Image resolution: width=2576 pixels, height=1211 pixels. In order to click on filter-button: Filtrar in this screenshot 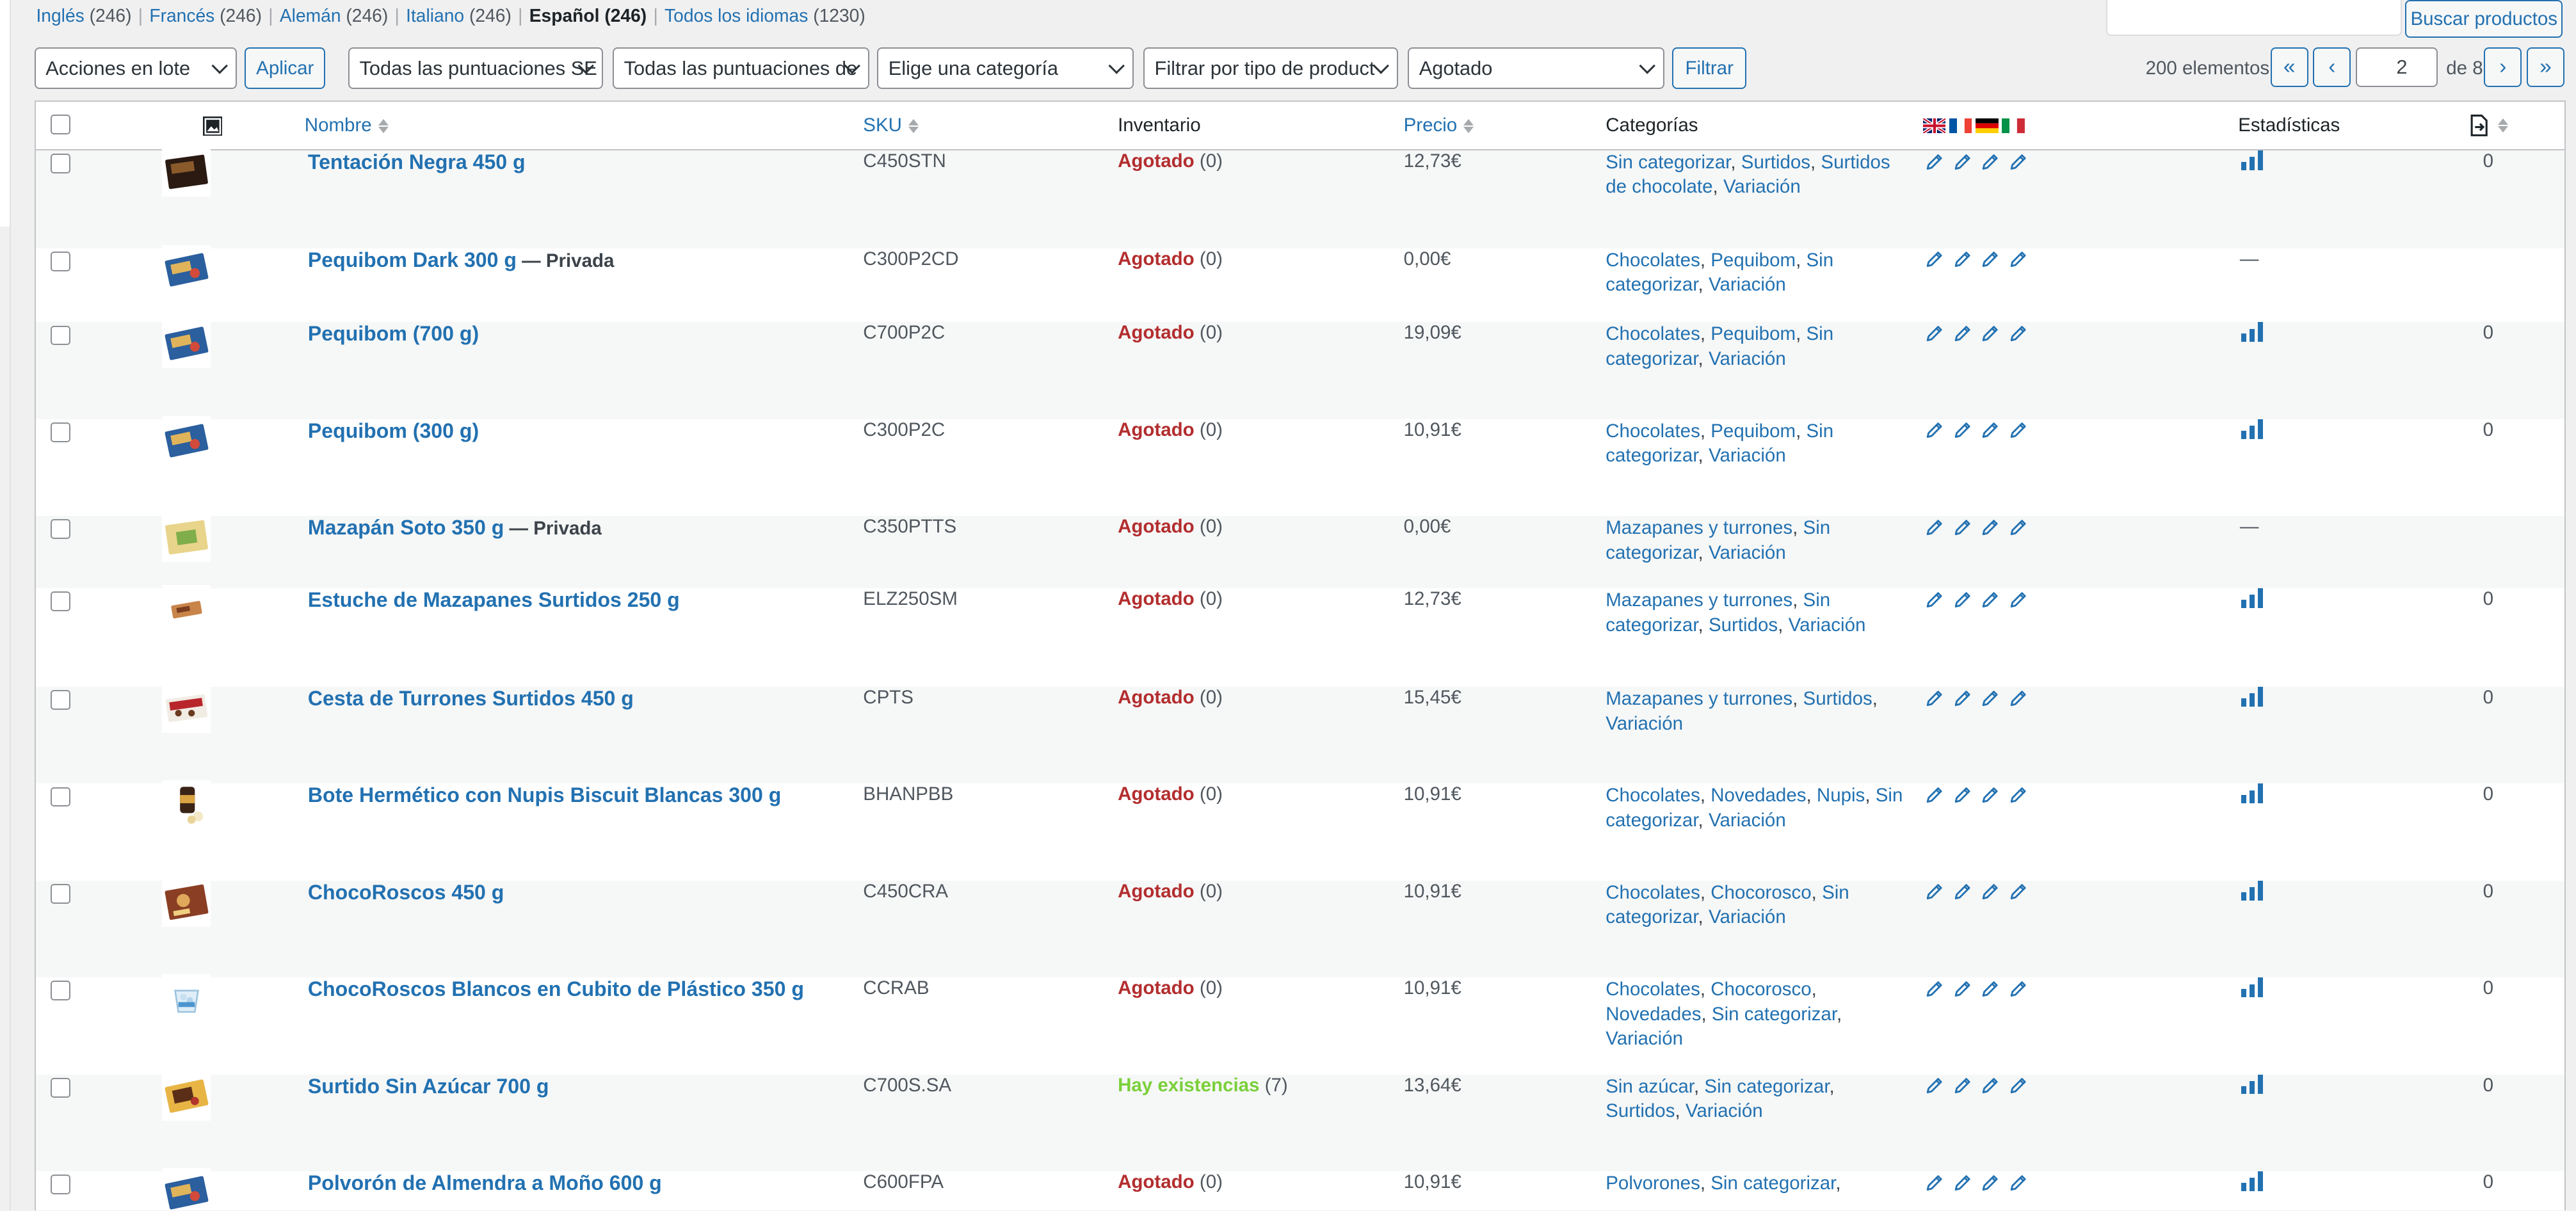, I will do `click(1709, 68)`.